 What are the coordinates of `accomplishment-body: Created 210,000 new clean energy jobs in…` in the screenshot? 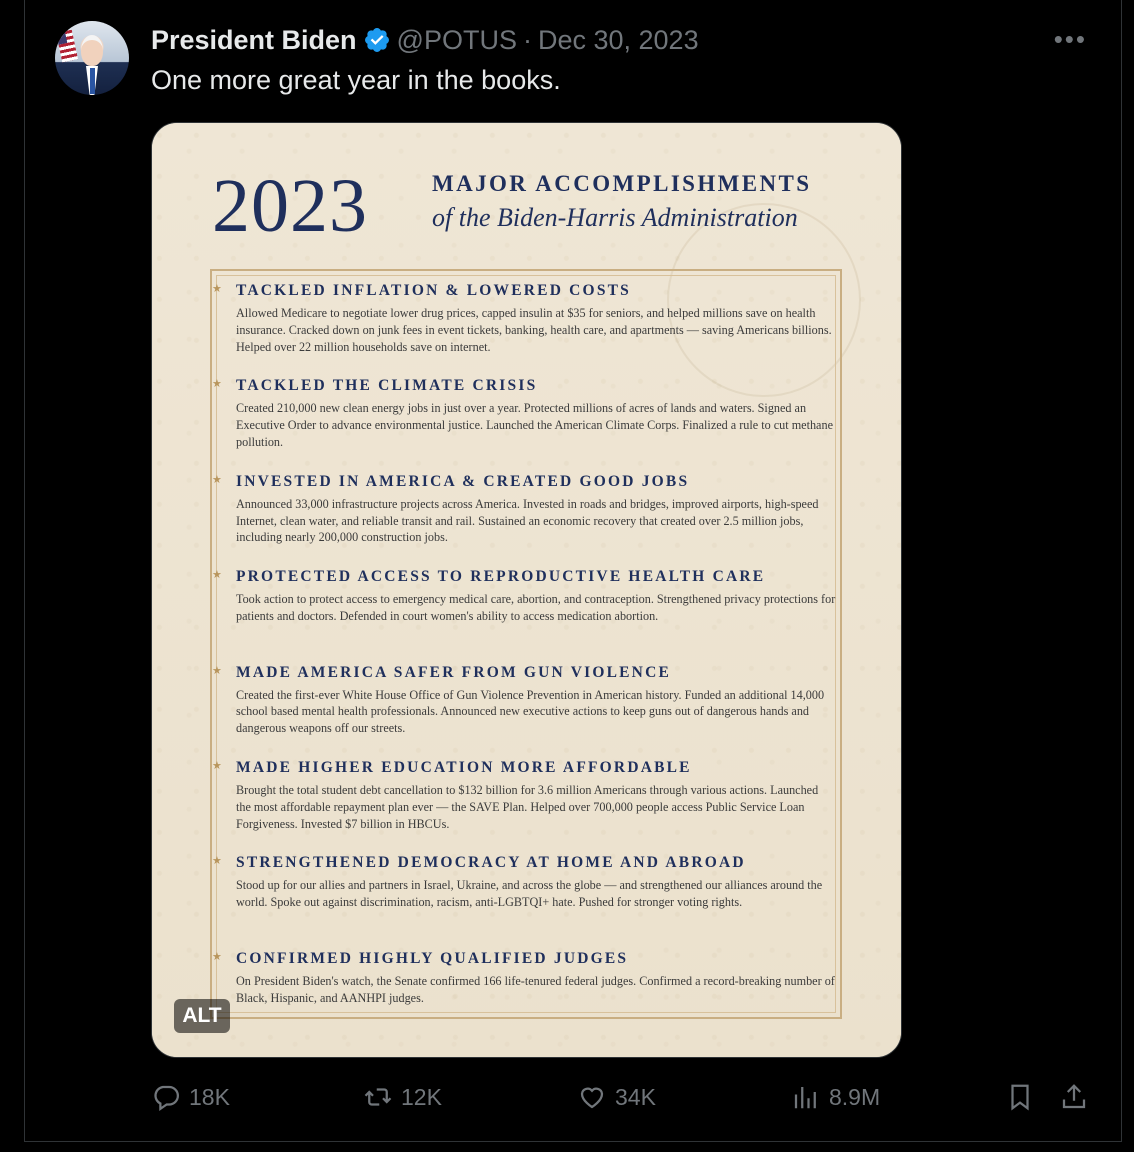 It's located at (534, 425).